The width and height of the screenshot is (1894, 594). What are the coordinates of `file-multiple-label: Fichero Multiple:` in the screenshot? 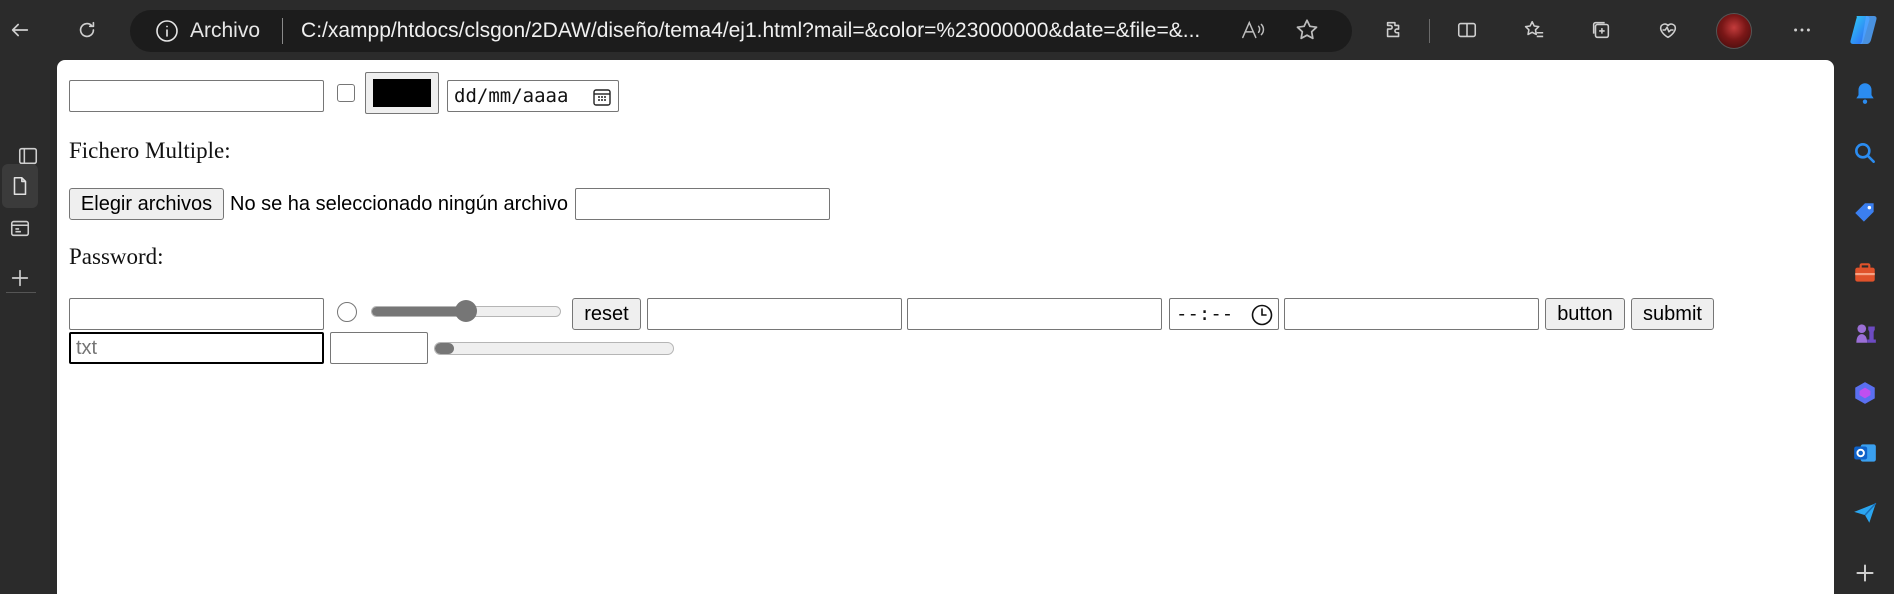 It's located at (150, 150).